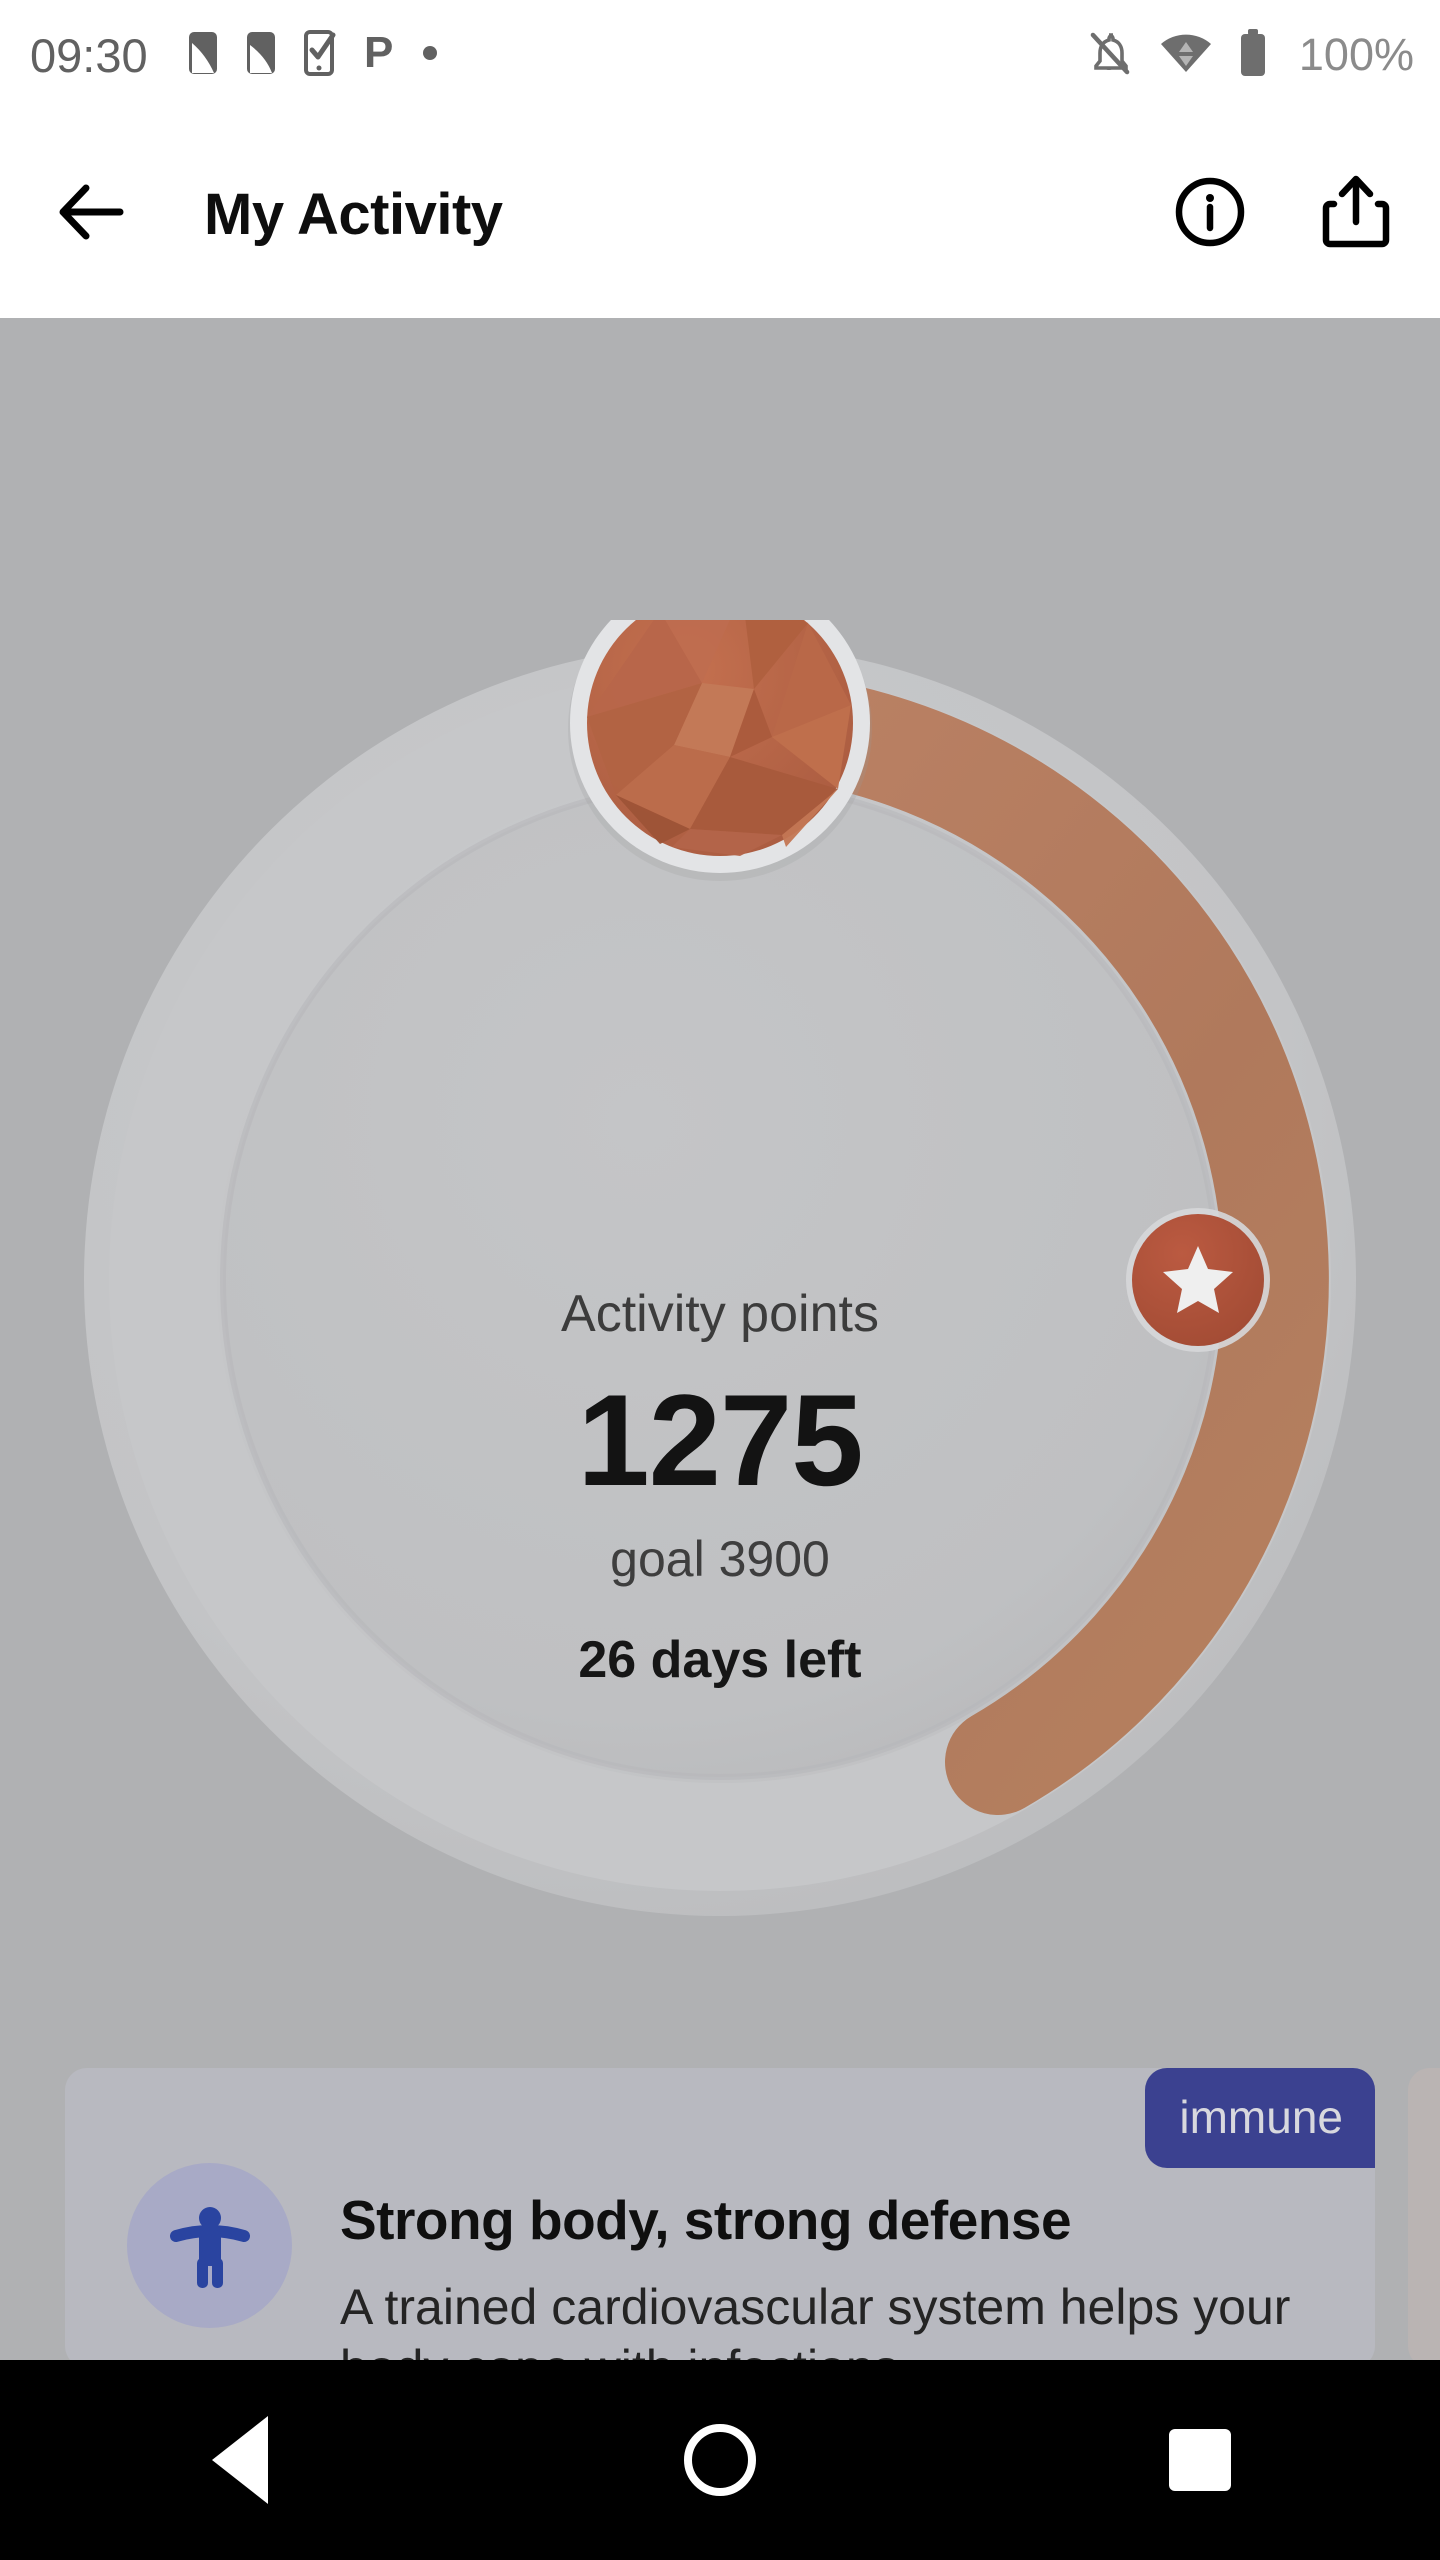  Describe the element at coordinates (1253, 55) in the screenshot. I see `battery-full-icon` at that location.